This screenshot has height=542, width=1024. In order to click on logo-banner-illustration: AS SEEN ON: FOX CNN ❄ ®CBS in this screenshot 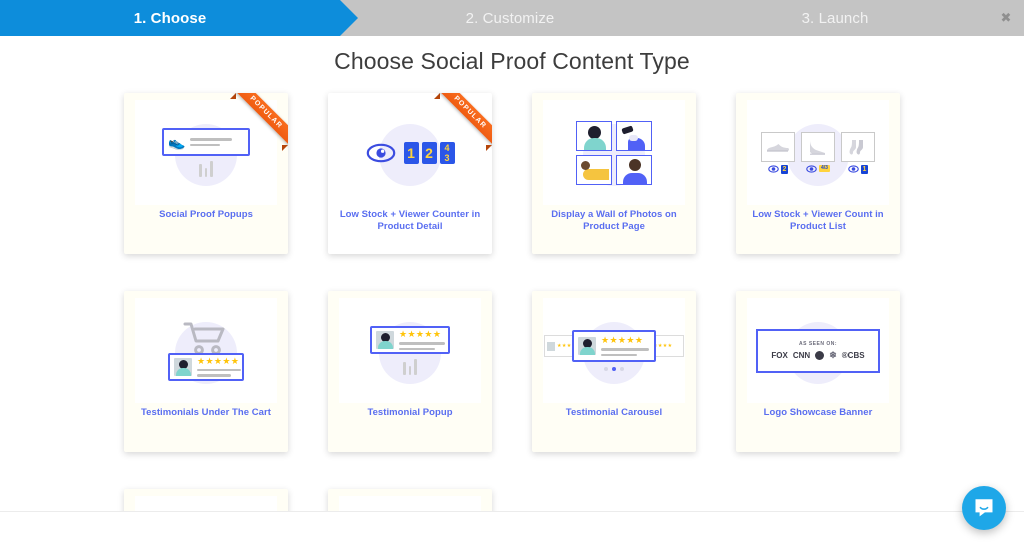, I will do `click(818, 350)`.